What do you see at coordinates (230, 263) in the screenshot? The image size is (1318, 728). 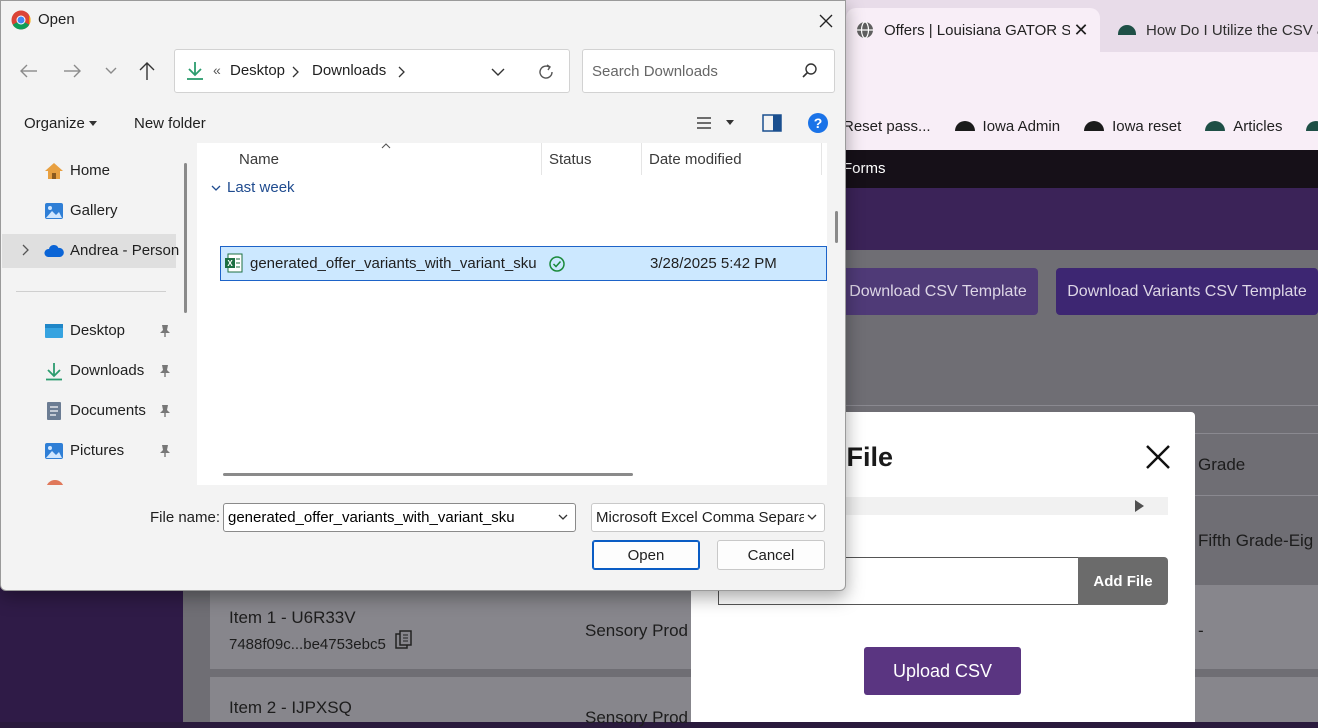 I see `svg-text: X` at bounding box center [230, 263].